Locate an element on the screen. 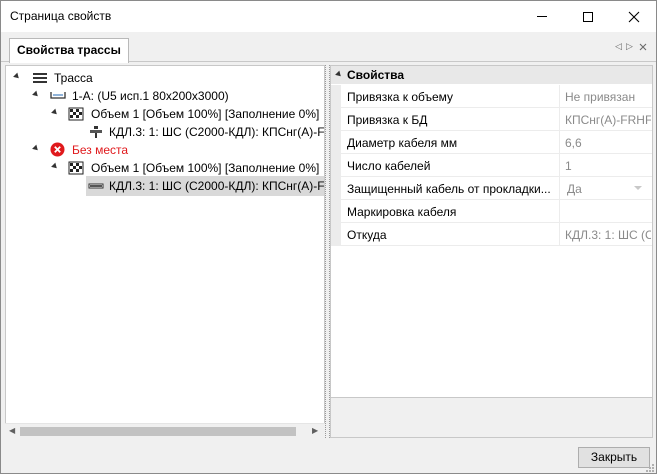 The width and height of the screenshot is (657, 474). property-description-area is located at coordinates (491, 417).